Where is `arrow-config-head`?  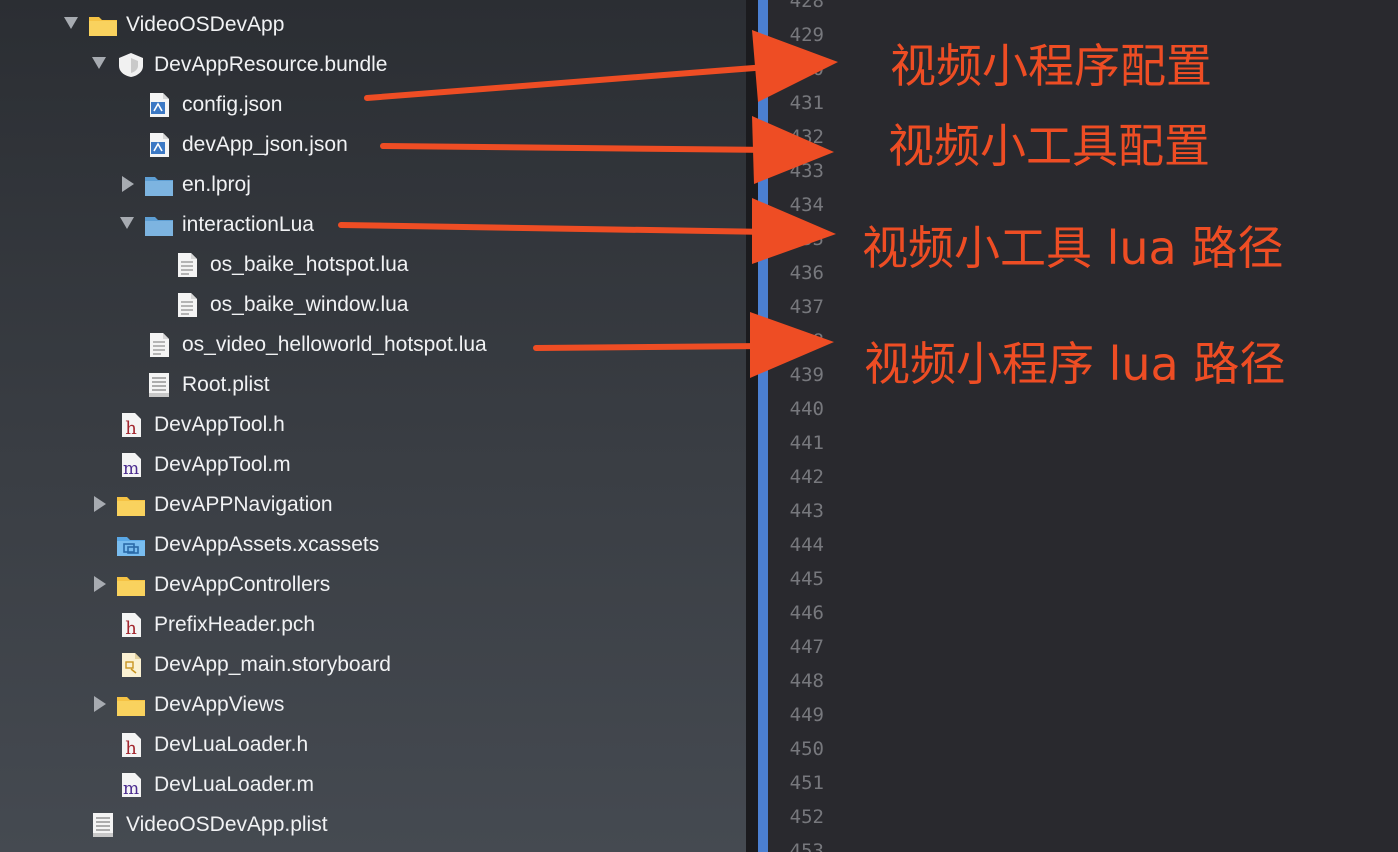 arrow-config-head is located at coordinates (795, 66).